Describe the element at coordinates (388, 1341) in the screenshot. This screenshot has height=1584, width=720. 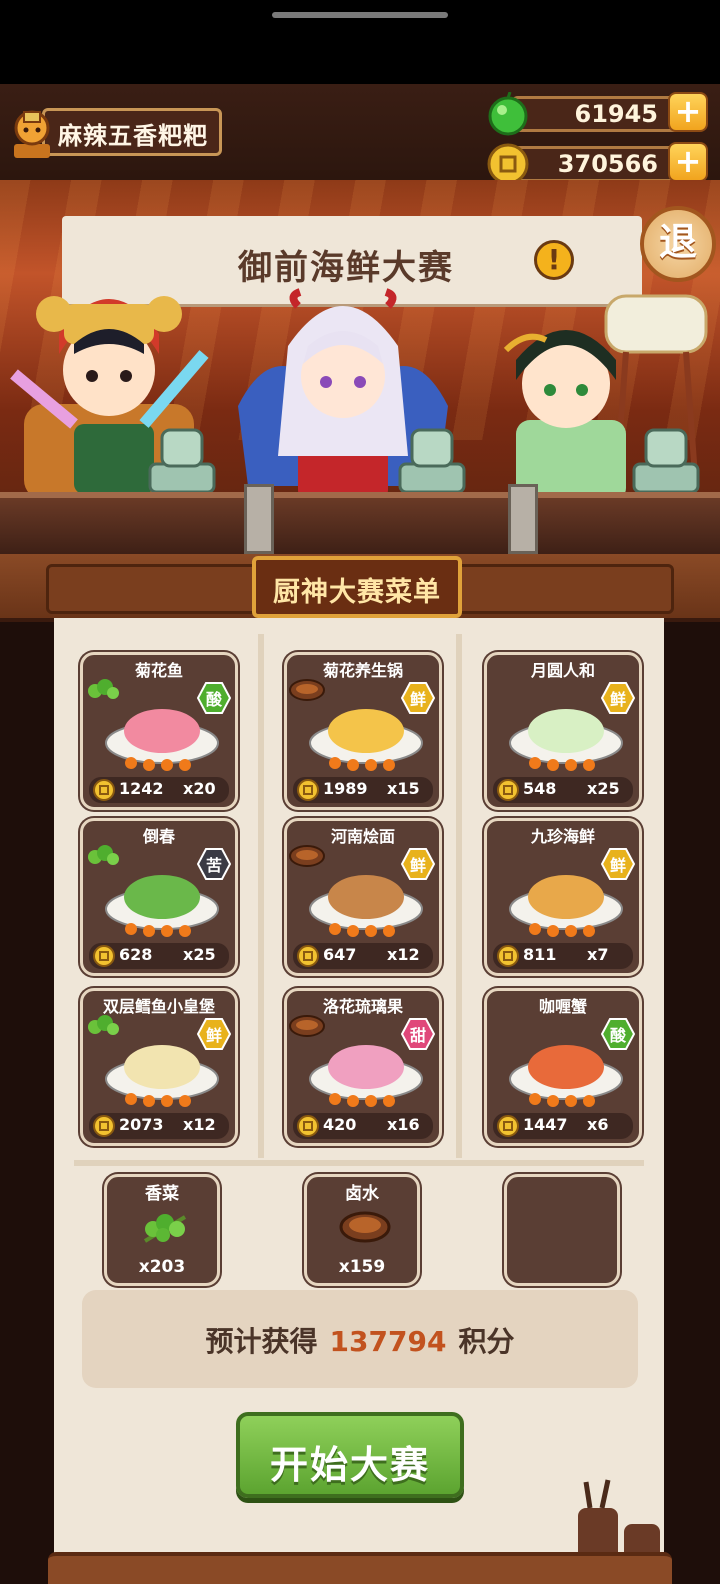
I see `estimate-points: 137794` at that location.